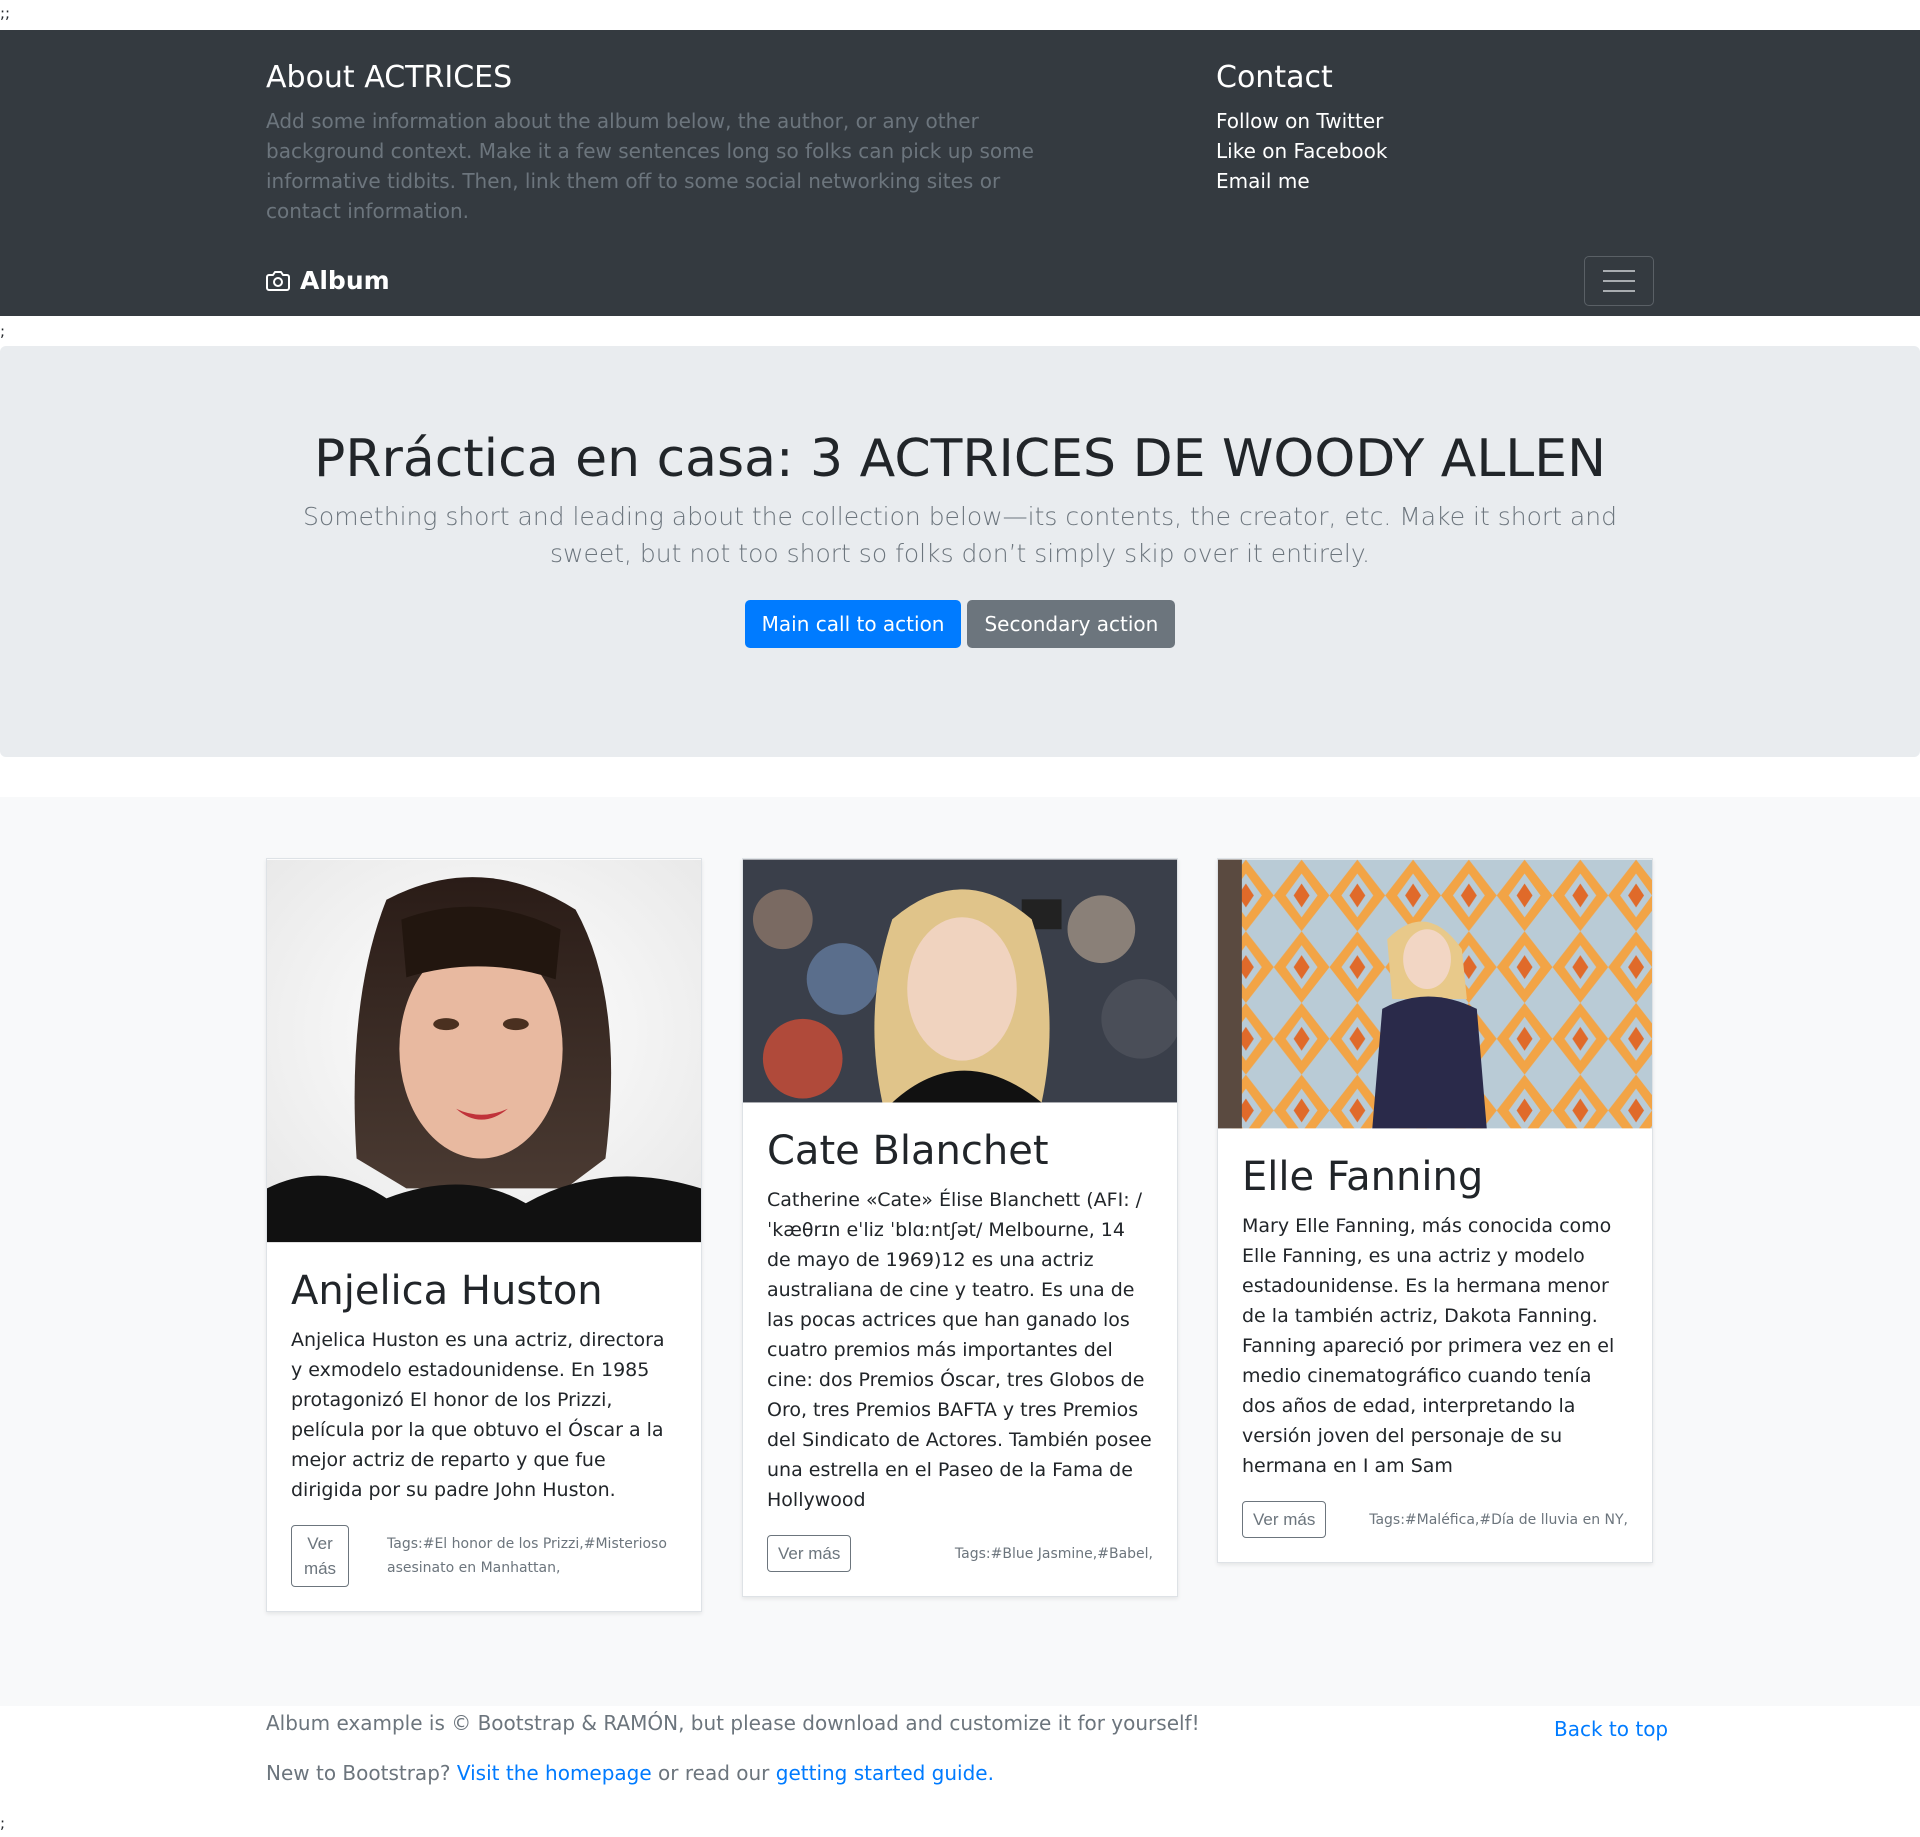  What do you see at coordinates (278, 280) in the screenshot?
I see `camera-icon` at bounding box center [278, 280].